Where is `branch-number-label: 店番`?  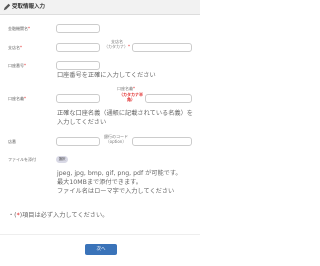
branch-number-label: 店番 is located at coordinates (12, 141).